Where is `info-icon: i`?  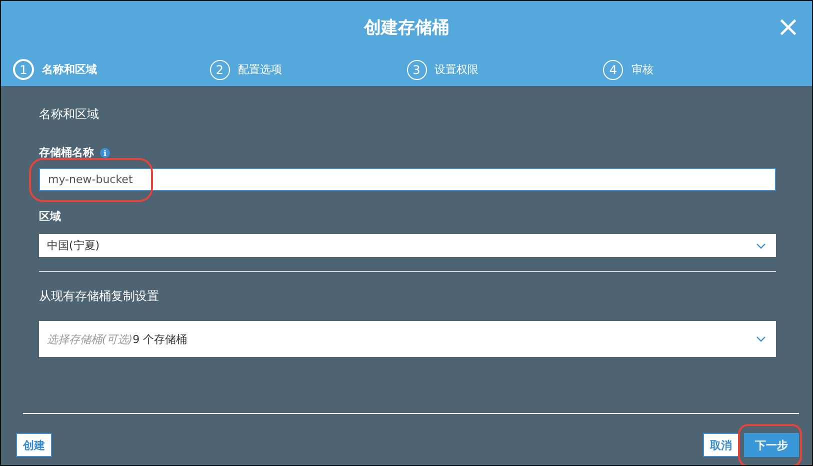 info-icon: i is located at coordinates (105, 153).